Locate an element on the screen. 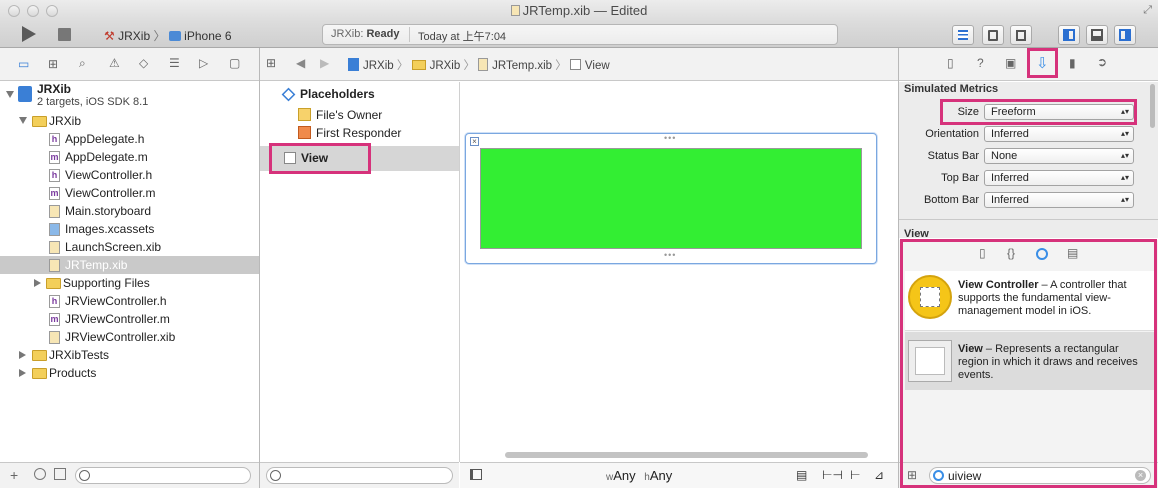  header-file-icon: h is located at coordinates (54, 301).